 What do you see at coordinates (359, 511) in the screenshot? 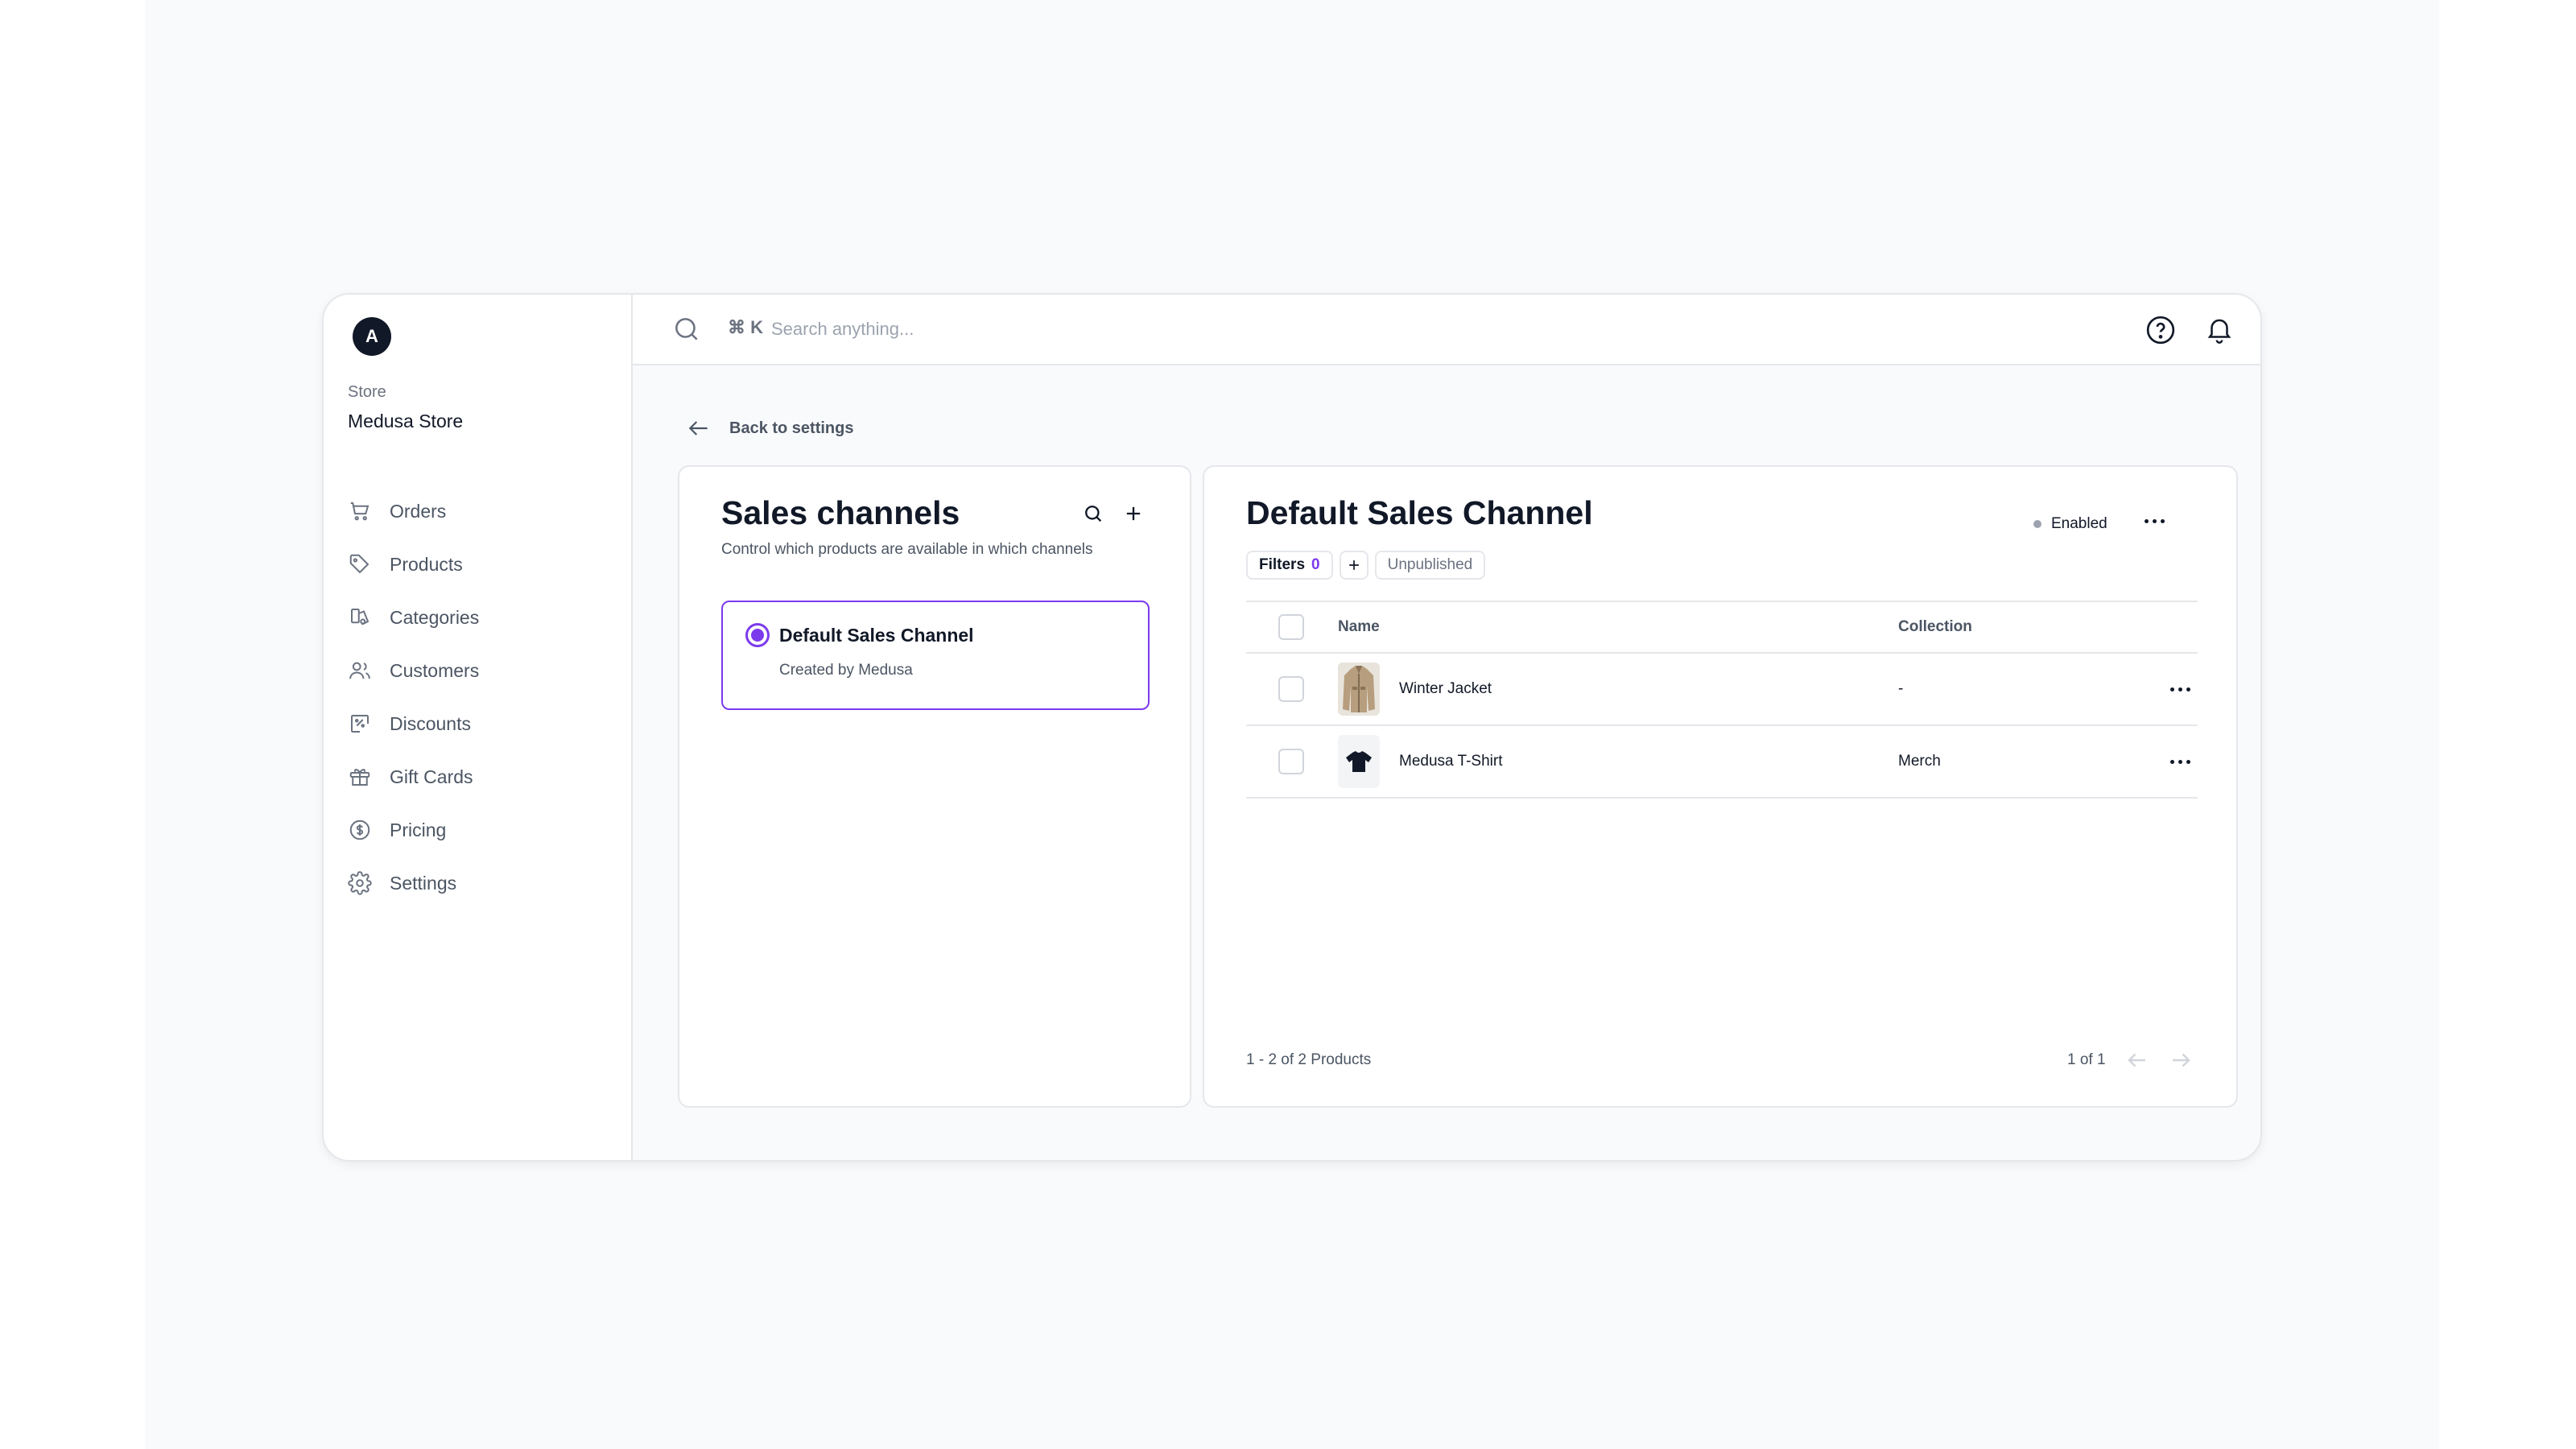
I see `cart-icon` at bounding box center [359, 511].